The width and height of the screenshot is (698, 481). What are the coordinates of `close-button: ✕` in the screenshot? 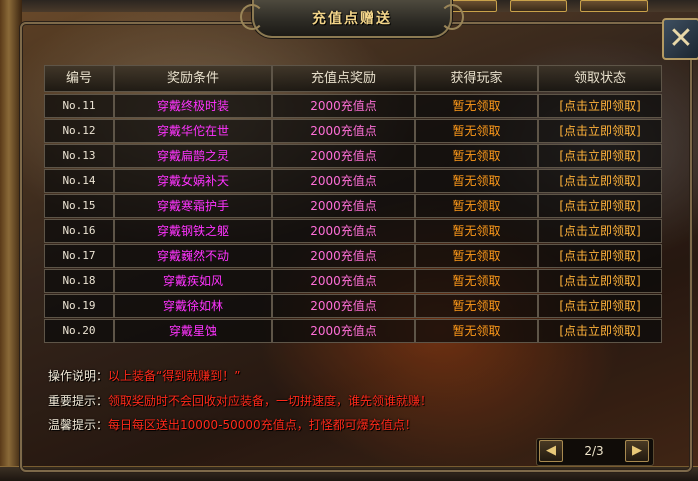 It's located at (680, 39).